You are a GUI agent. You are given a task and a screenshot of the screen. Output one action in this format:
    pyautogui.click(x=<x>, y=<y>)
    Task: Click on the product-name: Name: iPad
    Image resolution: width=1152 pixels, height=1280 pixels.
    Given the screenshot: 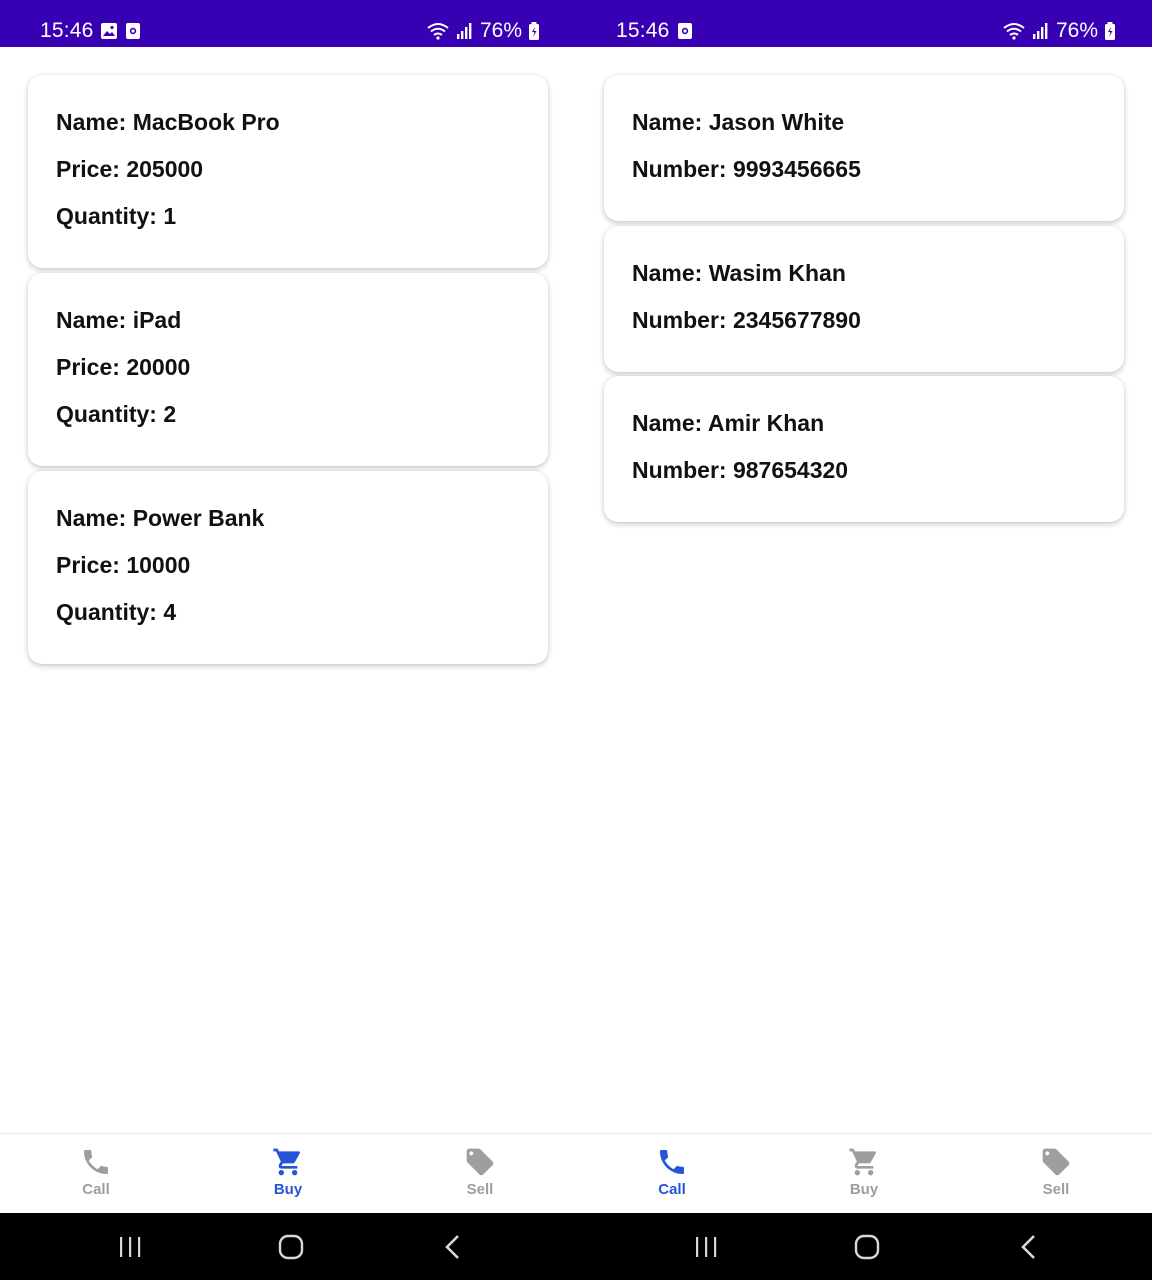 What is the action you would take?
    pyautogui.click(x=119, y=320)
    